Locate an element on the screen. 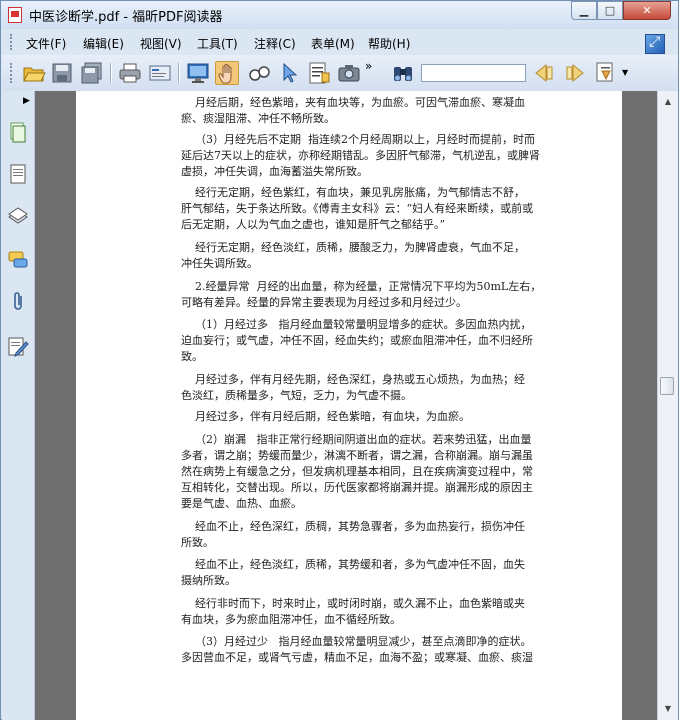 Image resolution: width=679 pixels, height=720 pixels. scrollbar-thumb is located at coordinates (667, 386).